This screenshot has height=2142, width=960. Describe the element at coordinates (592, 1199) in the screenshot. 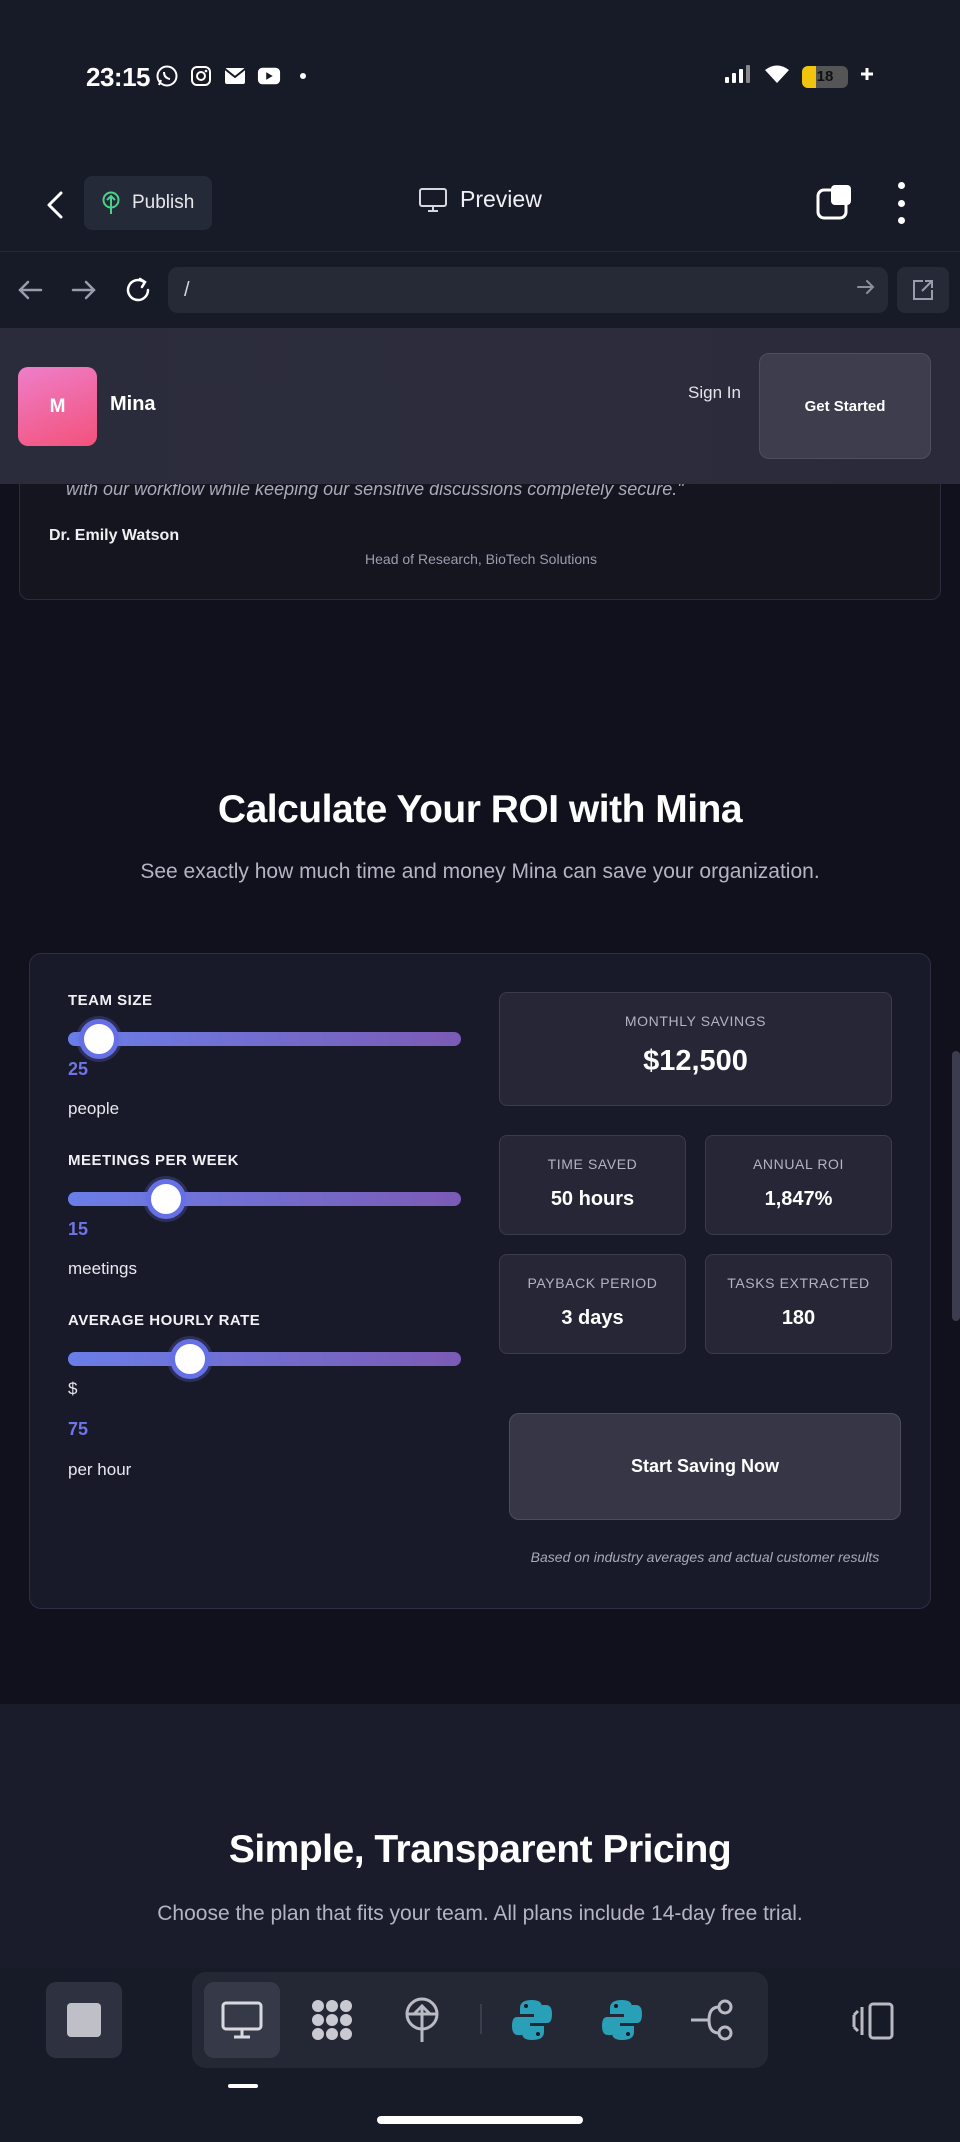

I see `time-saved-value: 50 hours` at that location.